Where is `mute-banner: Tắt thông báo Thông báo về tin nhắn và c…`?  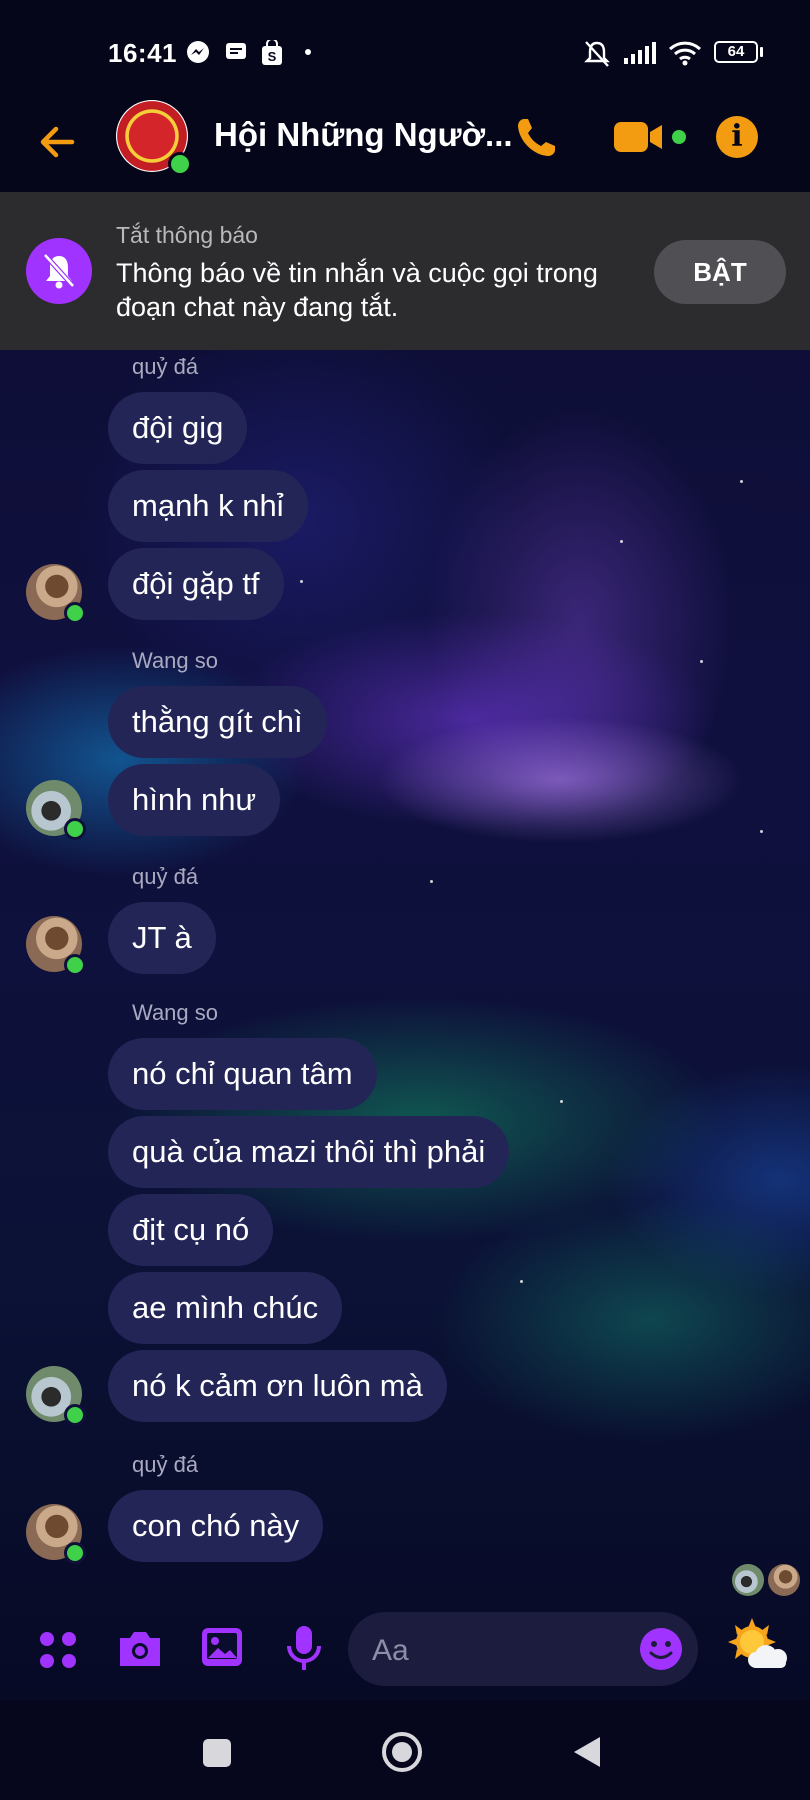 mute-banner: Tắt thông báo Thông báo về tin nhắn và c… is located at coordinates (405, 271).